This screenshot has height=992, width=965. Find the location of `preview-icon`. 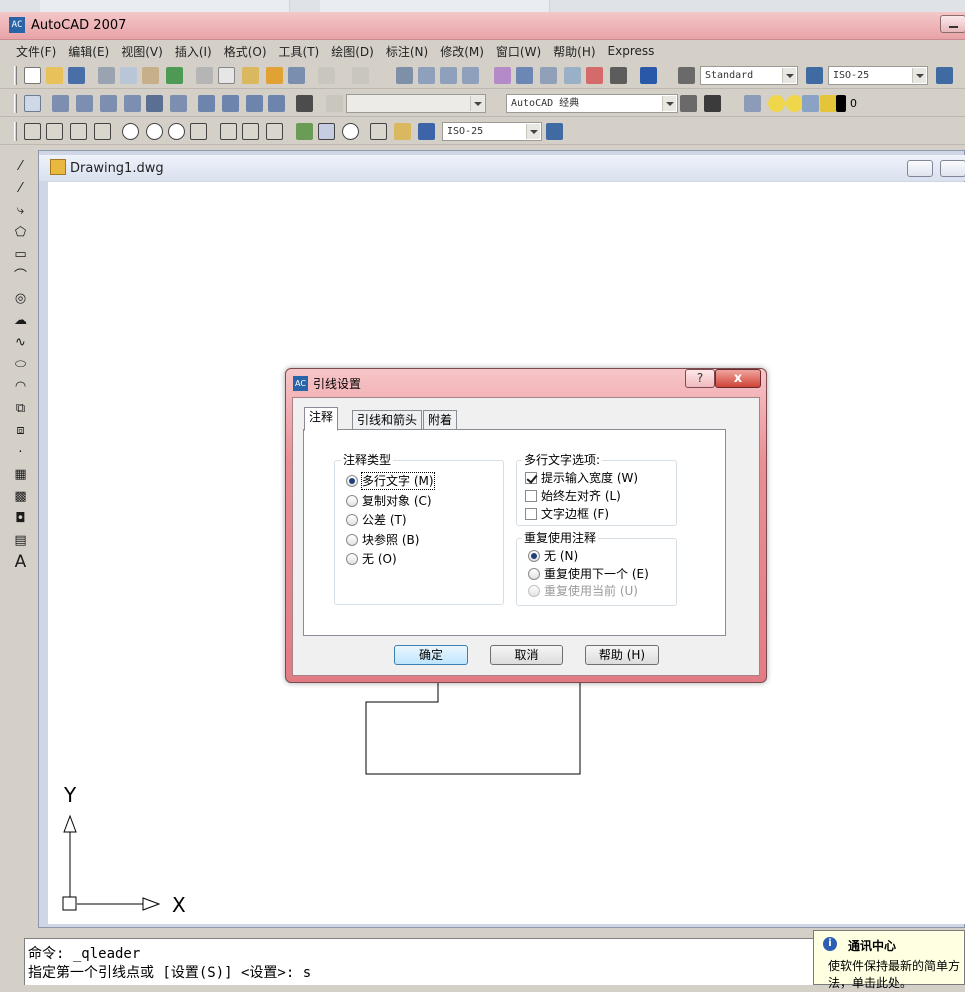

preview-icon is located at coordinates (128, 75).